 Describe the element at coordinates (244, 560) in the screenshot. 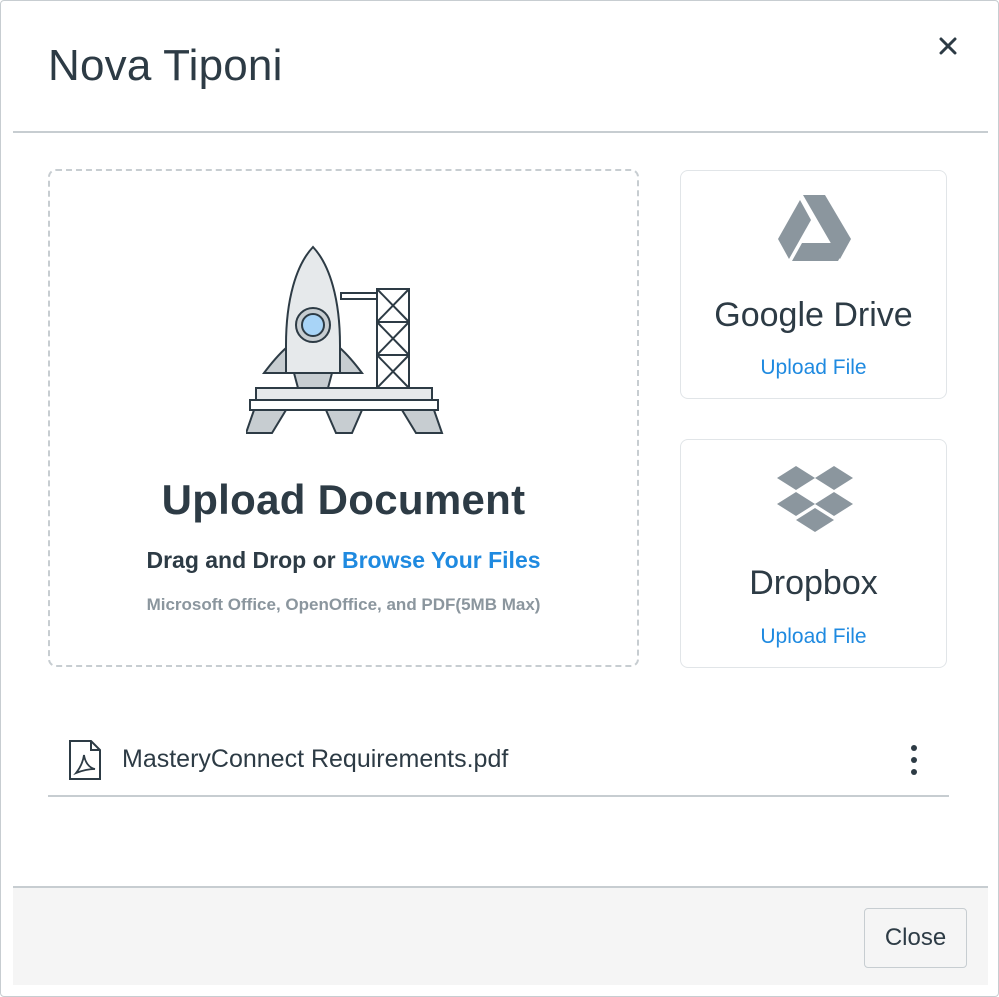

I see `drag-drop-text: Drag and Drop or` at that location.